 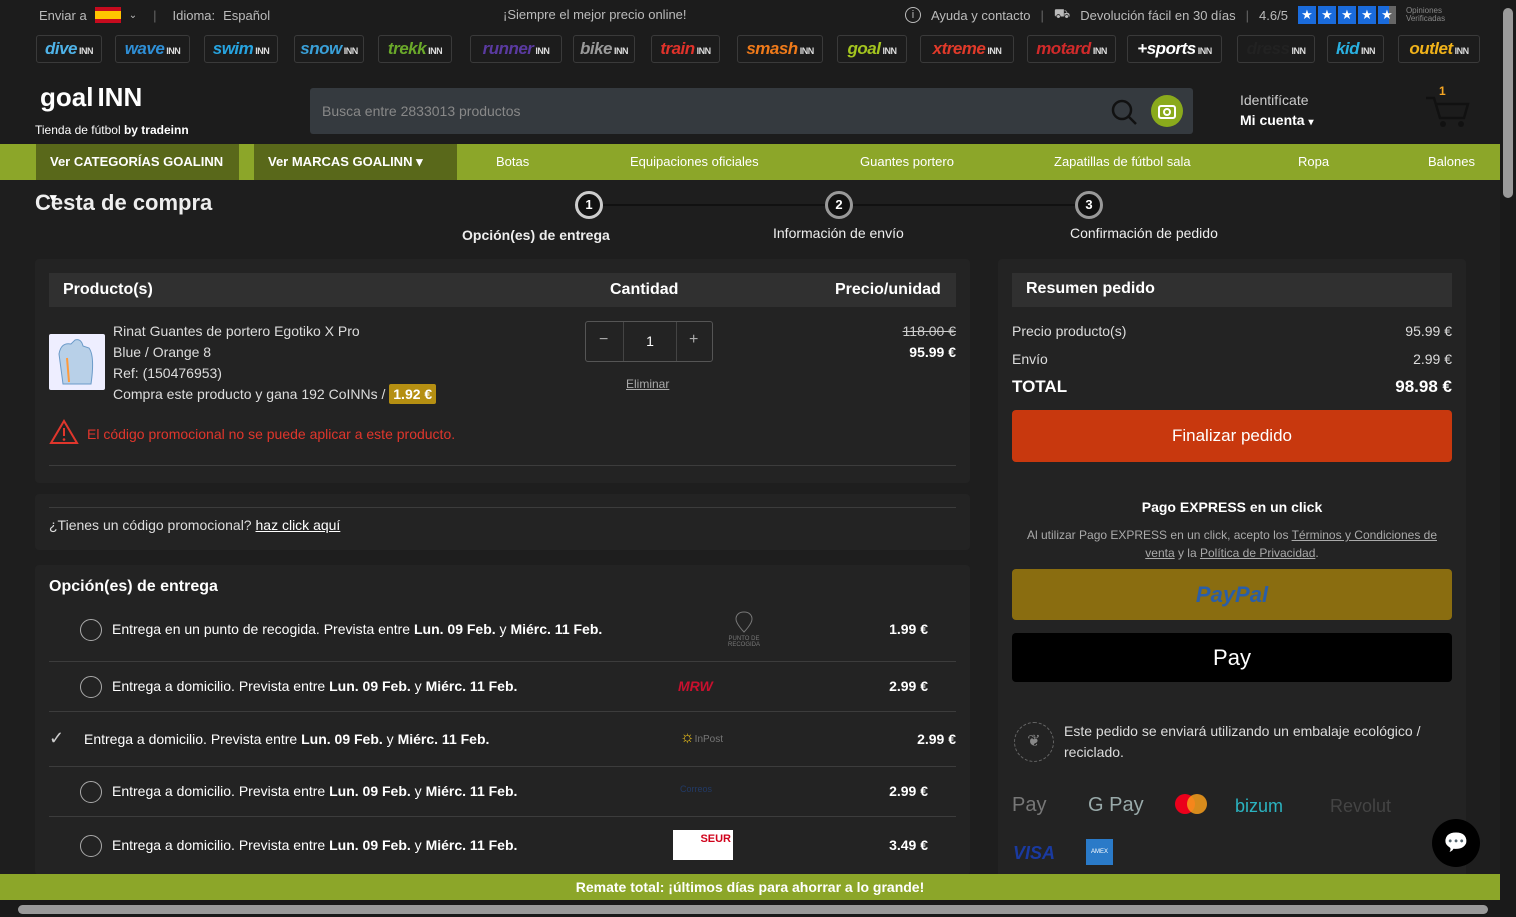 What do you see at coordinates (1157, 15) in the screenshot?
I see `returns-link: Devolución fácil en 30 días` at bounding box center [1157, 15].